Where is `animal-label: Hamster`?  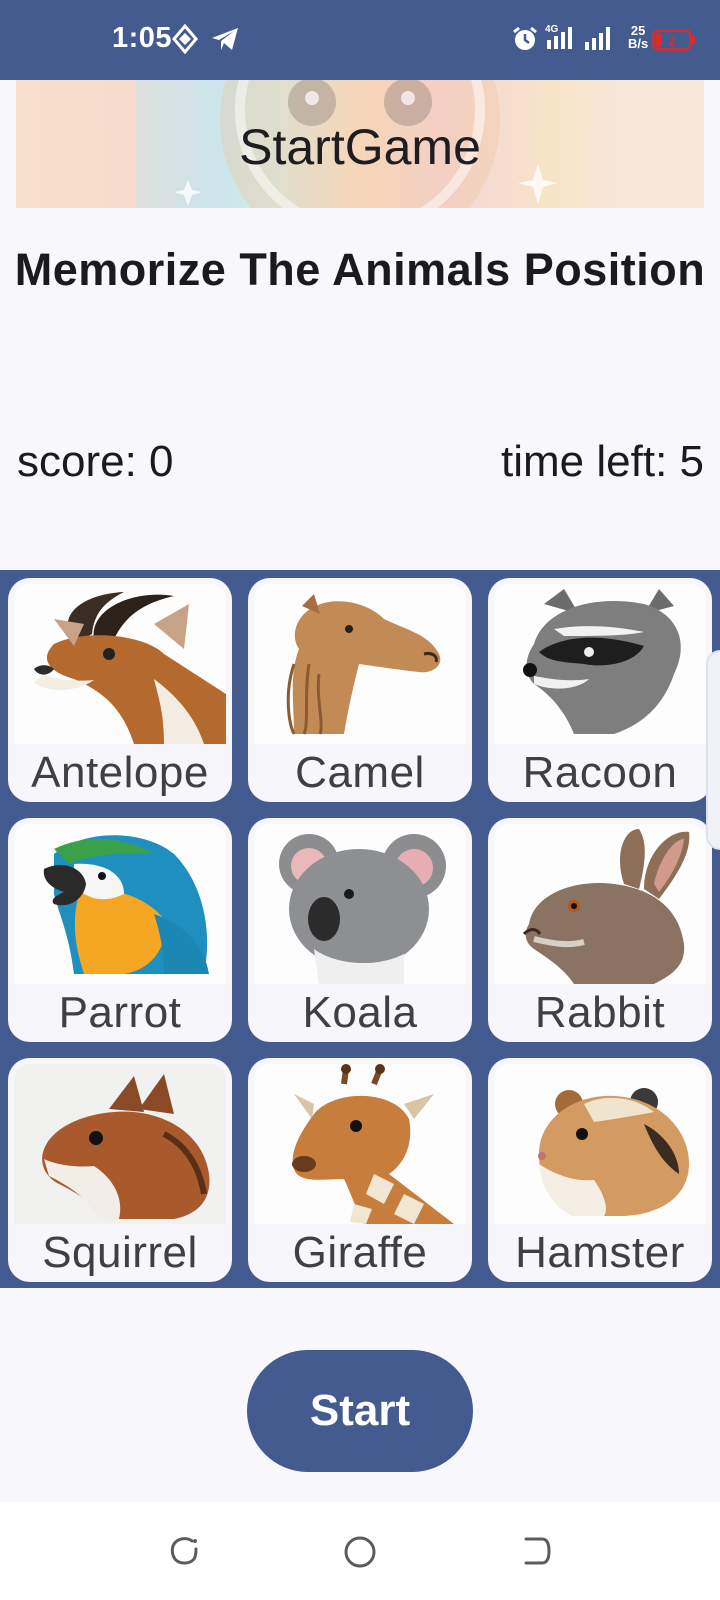
animal-label: Hamster is located at coordinates (600, 1252).